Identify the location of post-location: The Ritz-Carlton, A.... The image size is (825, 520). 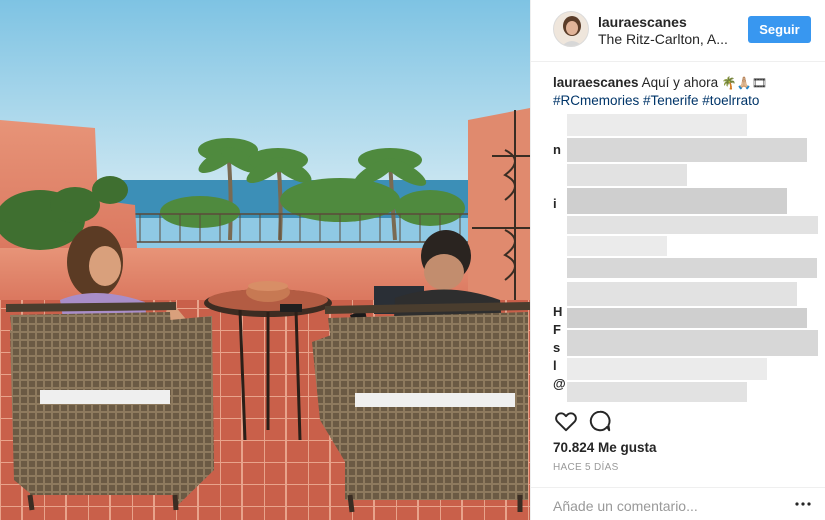
(668, 39).